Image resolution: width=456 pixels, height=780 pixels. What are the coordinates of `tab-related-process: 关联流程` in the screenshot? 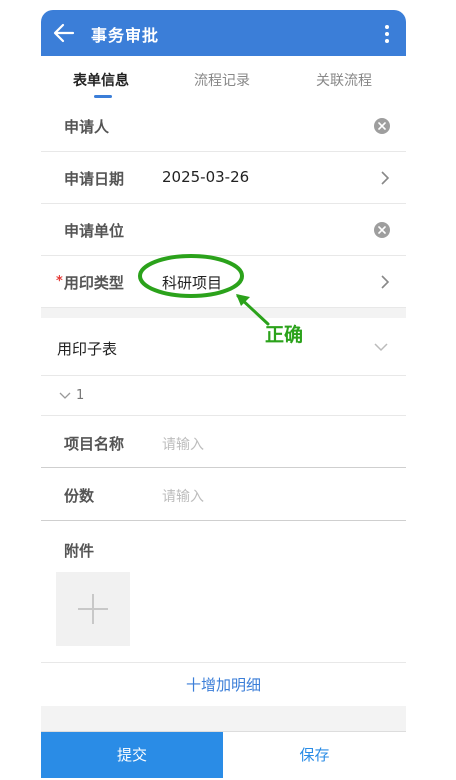 It's located at (344, 80).